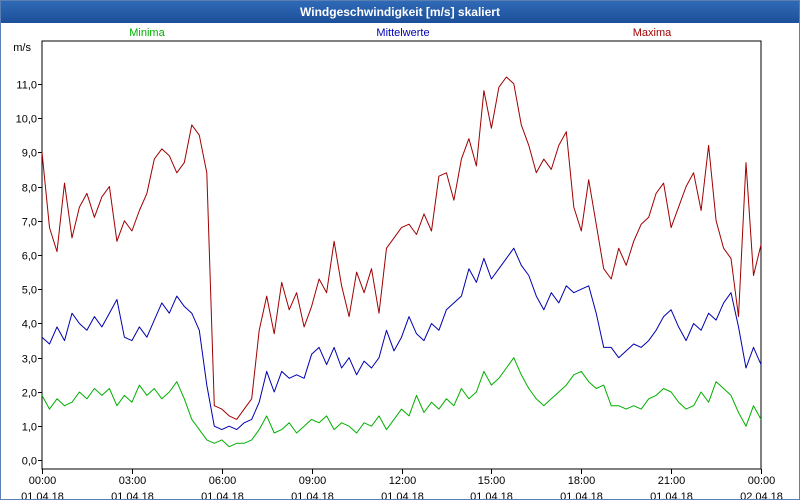 This screenshot has width=800, height=500. Describe the element at coordinates (26, 86) in the screenshot. I see `y-tick-label: 11,0` at that location.